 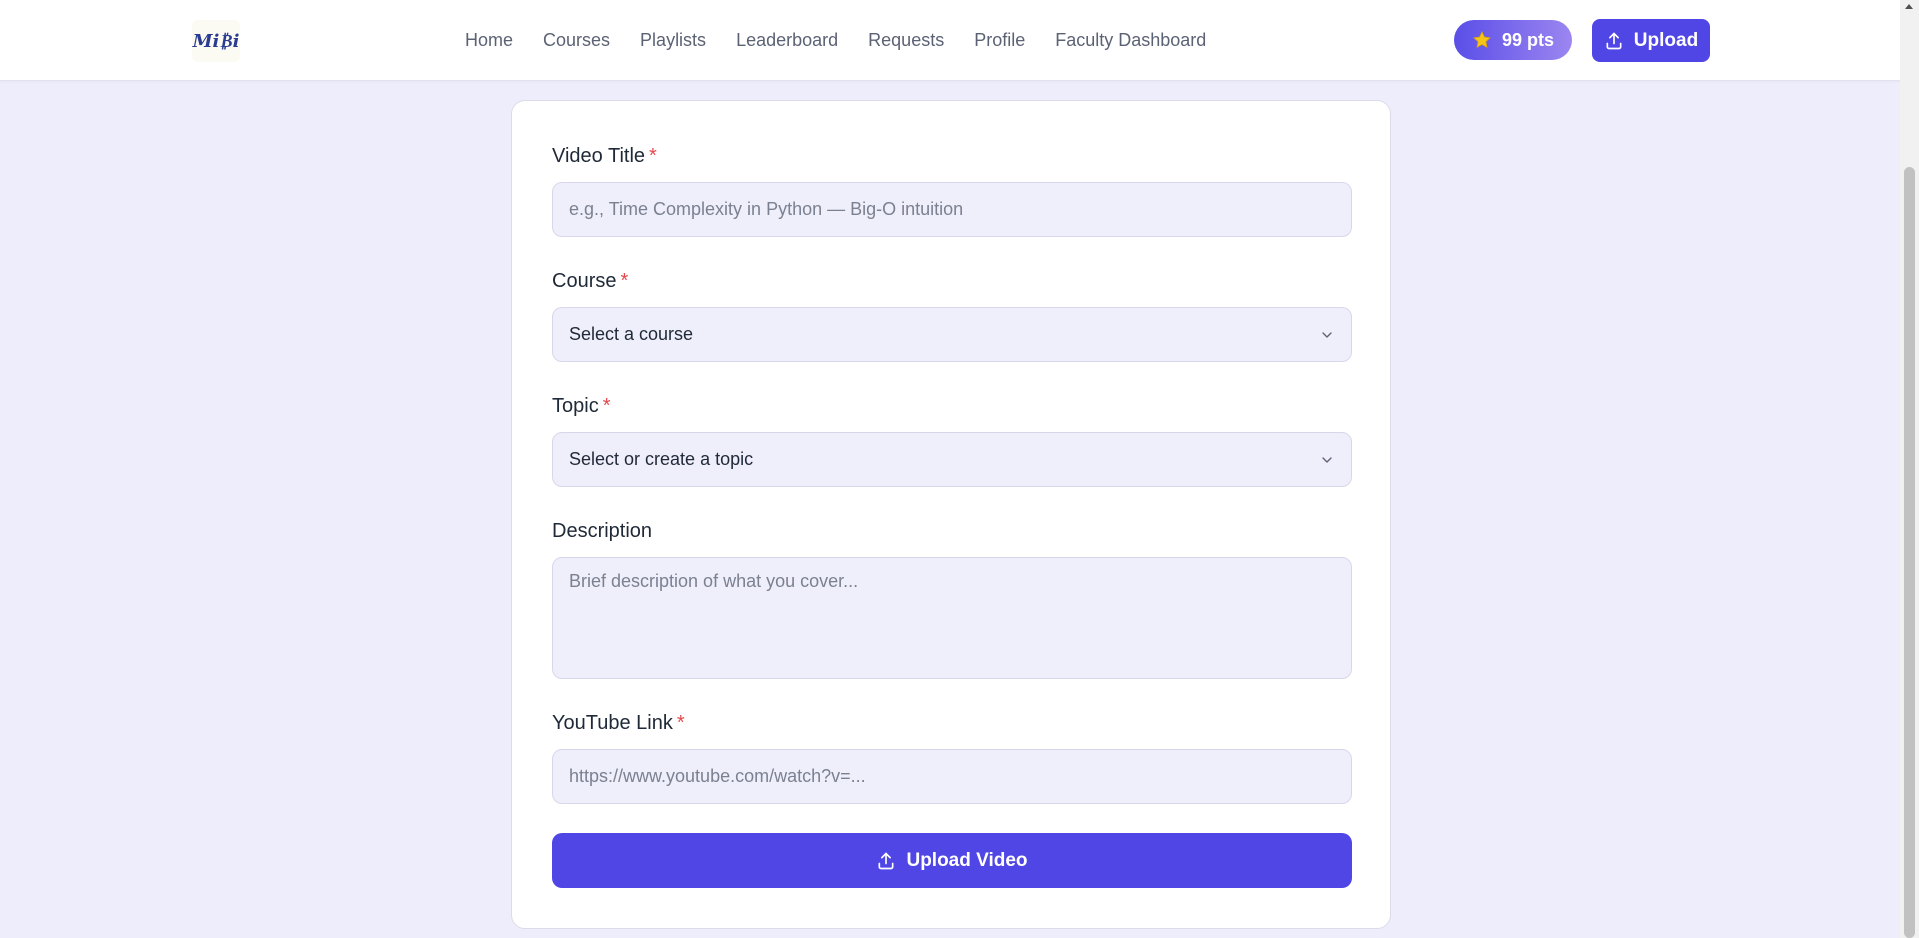 I want to click on points-badge: 99 pts, so click(x=1513, y=40).